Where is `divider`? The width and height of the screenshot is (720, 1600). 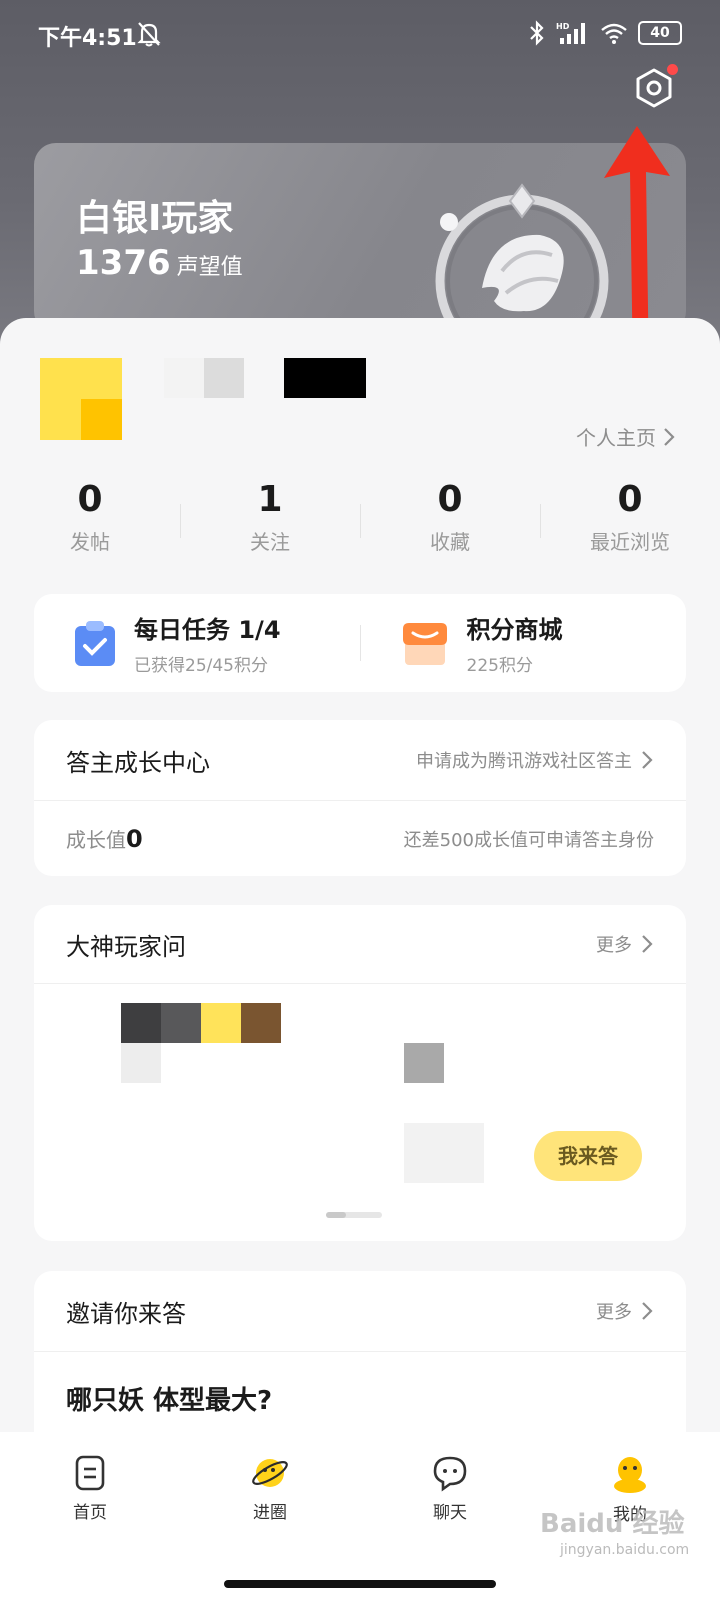
divider is located at coordinates (360, 983).